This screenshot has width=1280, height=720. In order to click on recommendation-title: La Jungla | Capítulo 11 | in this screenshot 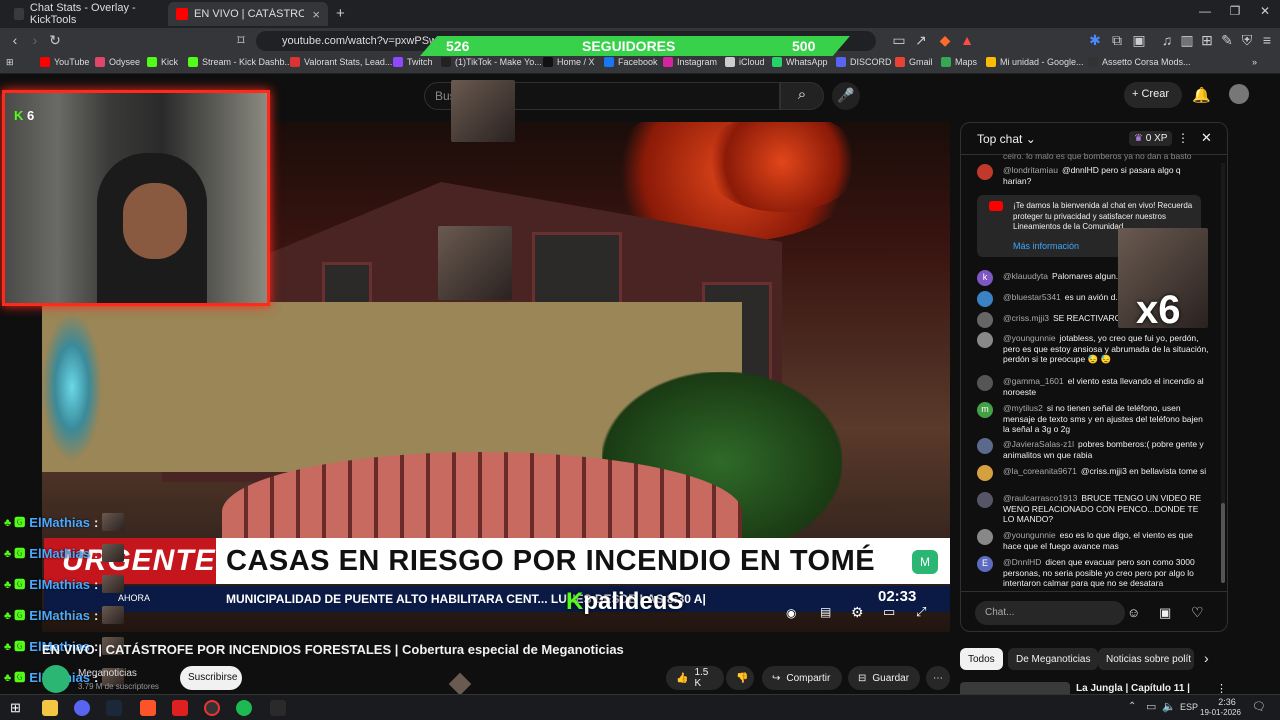, I will do `click(1133, 688)`.